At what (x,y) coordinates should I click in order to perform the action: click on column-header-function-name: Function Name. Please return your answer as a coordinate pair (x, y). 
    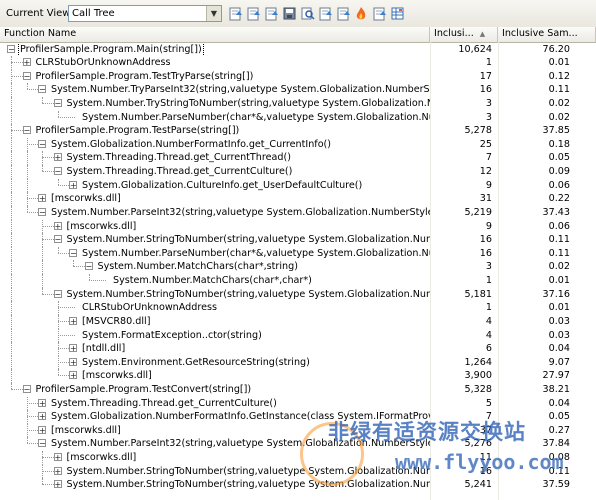
    Looking at the image, I should click on (215, 34).